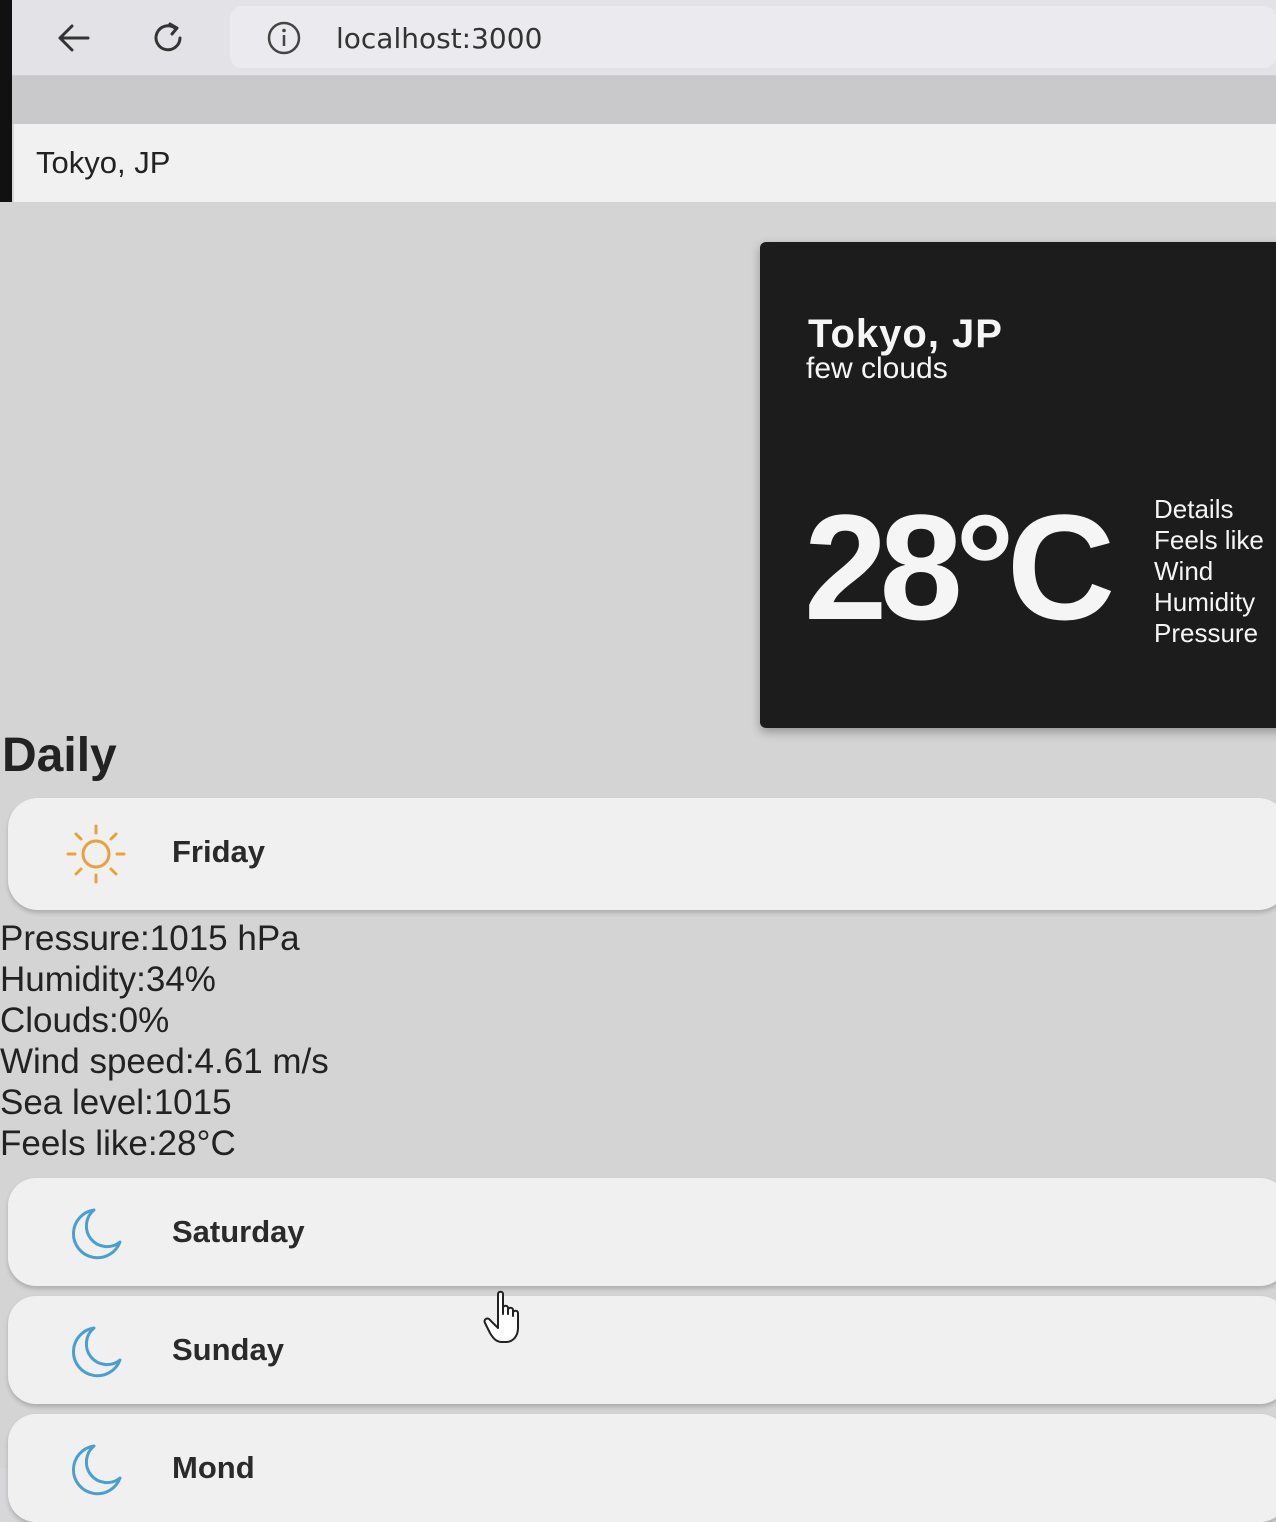 This screenshot has height=1522, width=1276. I want to click on reload-button, so click(168, 38).